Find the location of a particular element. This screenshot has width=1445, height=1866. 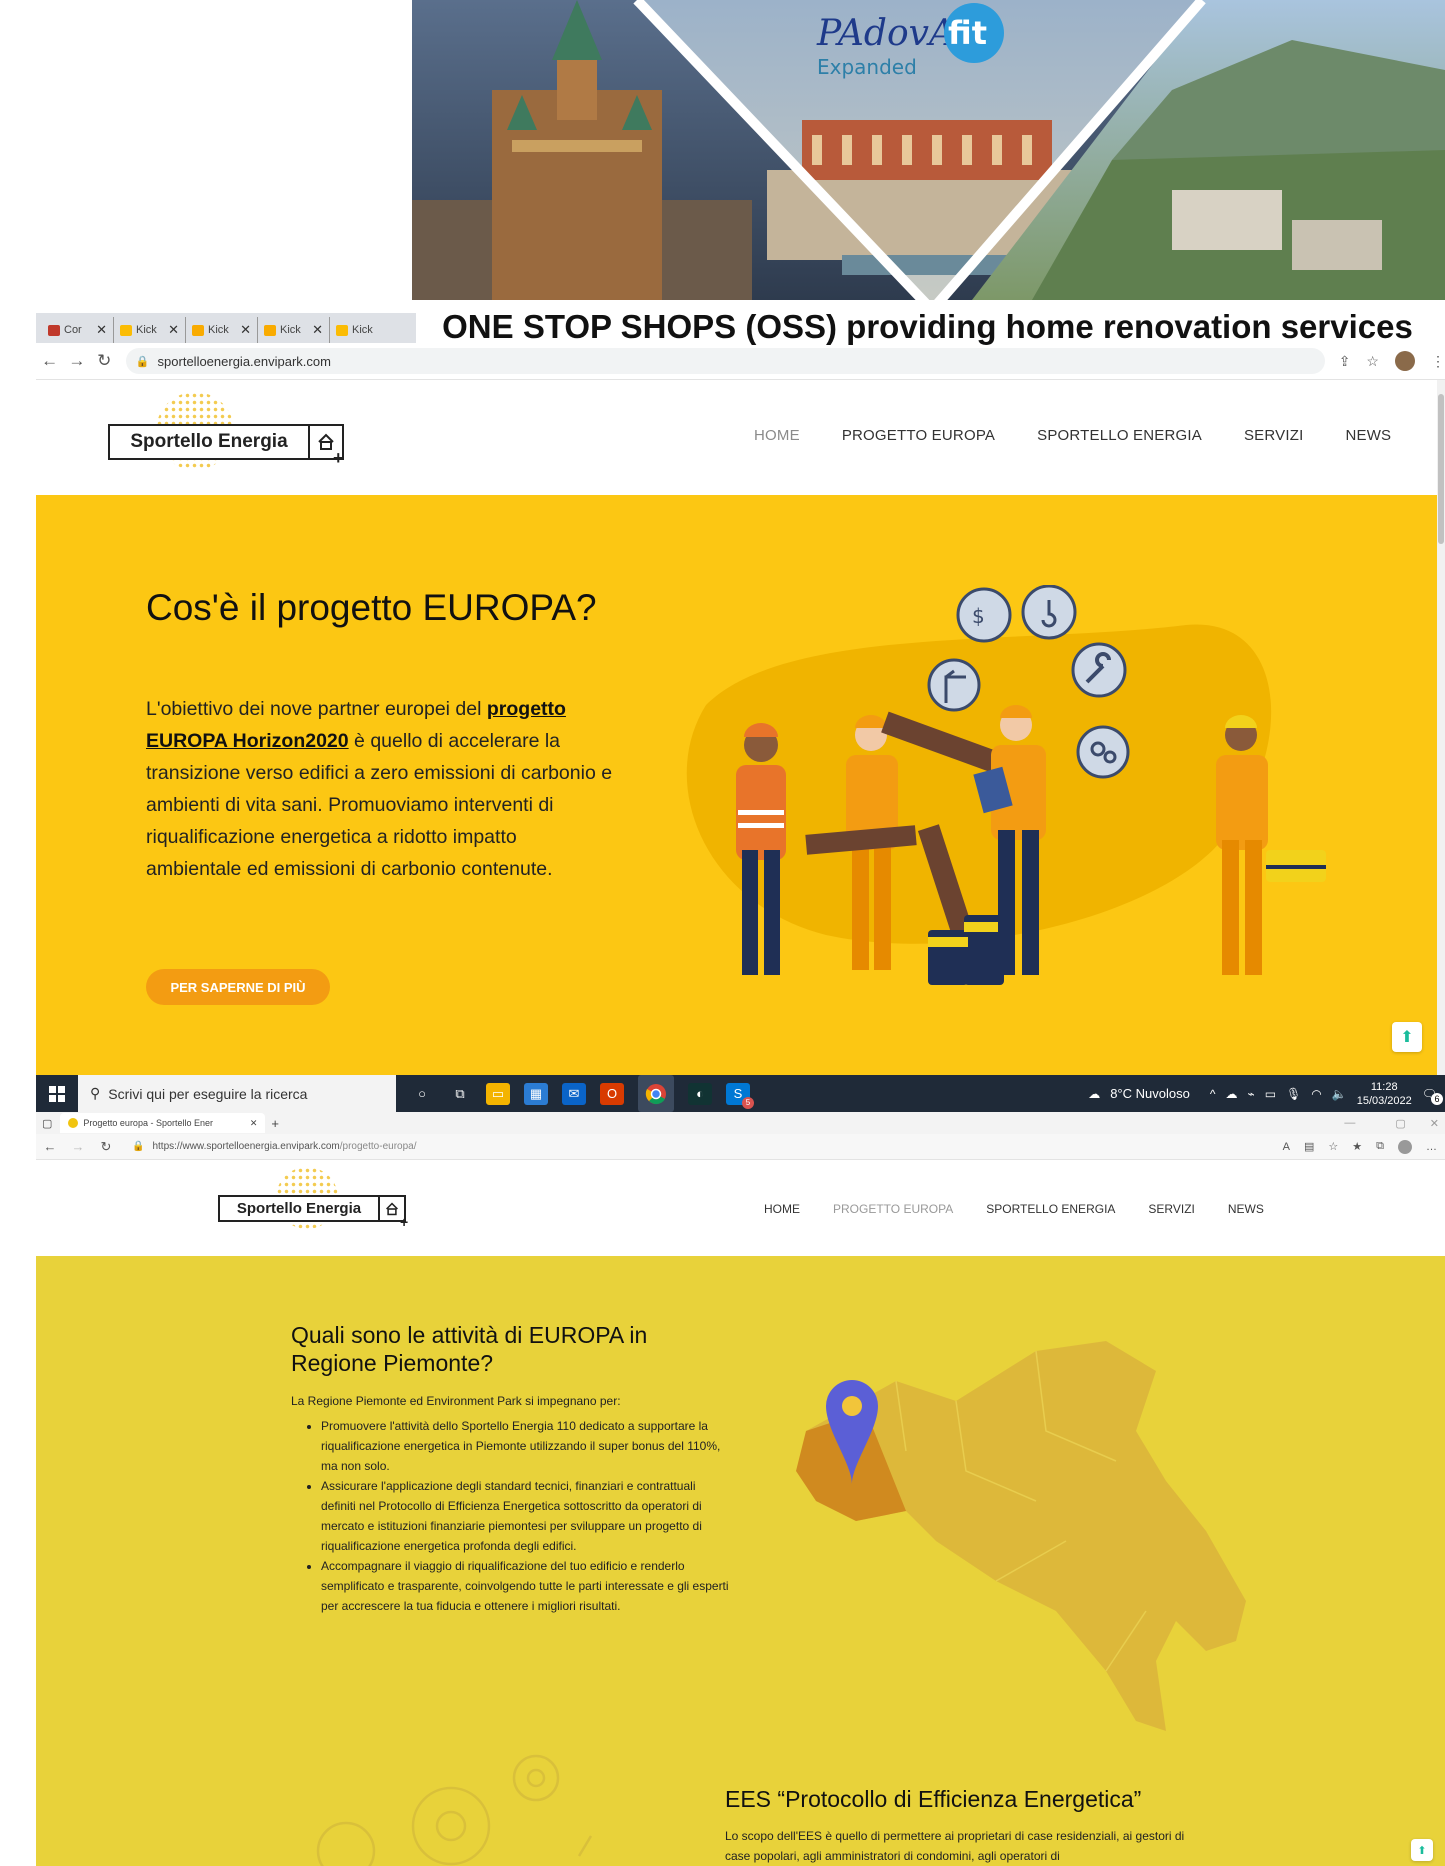

weather-cloud-icon: ☁ is located at coordinates (1094, 1094).